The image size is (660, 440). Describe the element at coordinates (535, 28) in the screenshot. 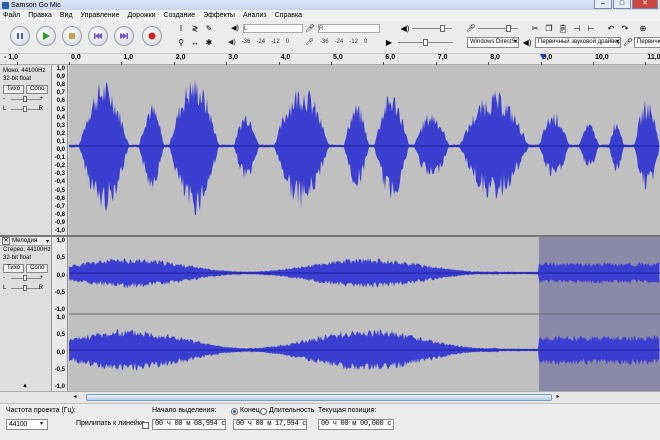

I see `cut-icon: ✂` at that location.